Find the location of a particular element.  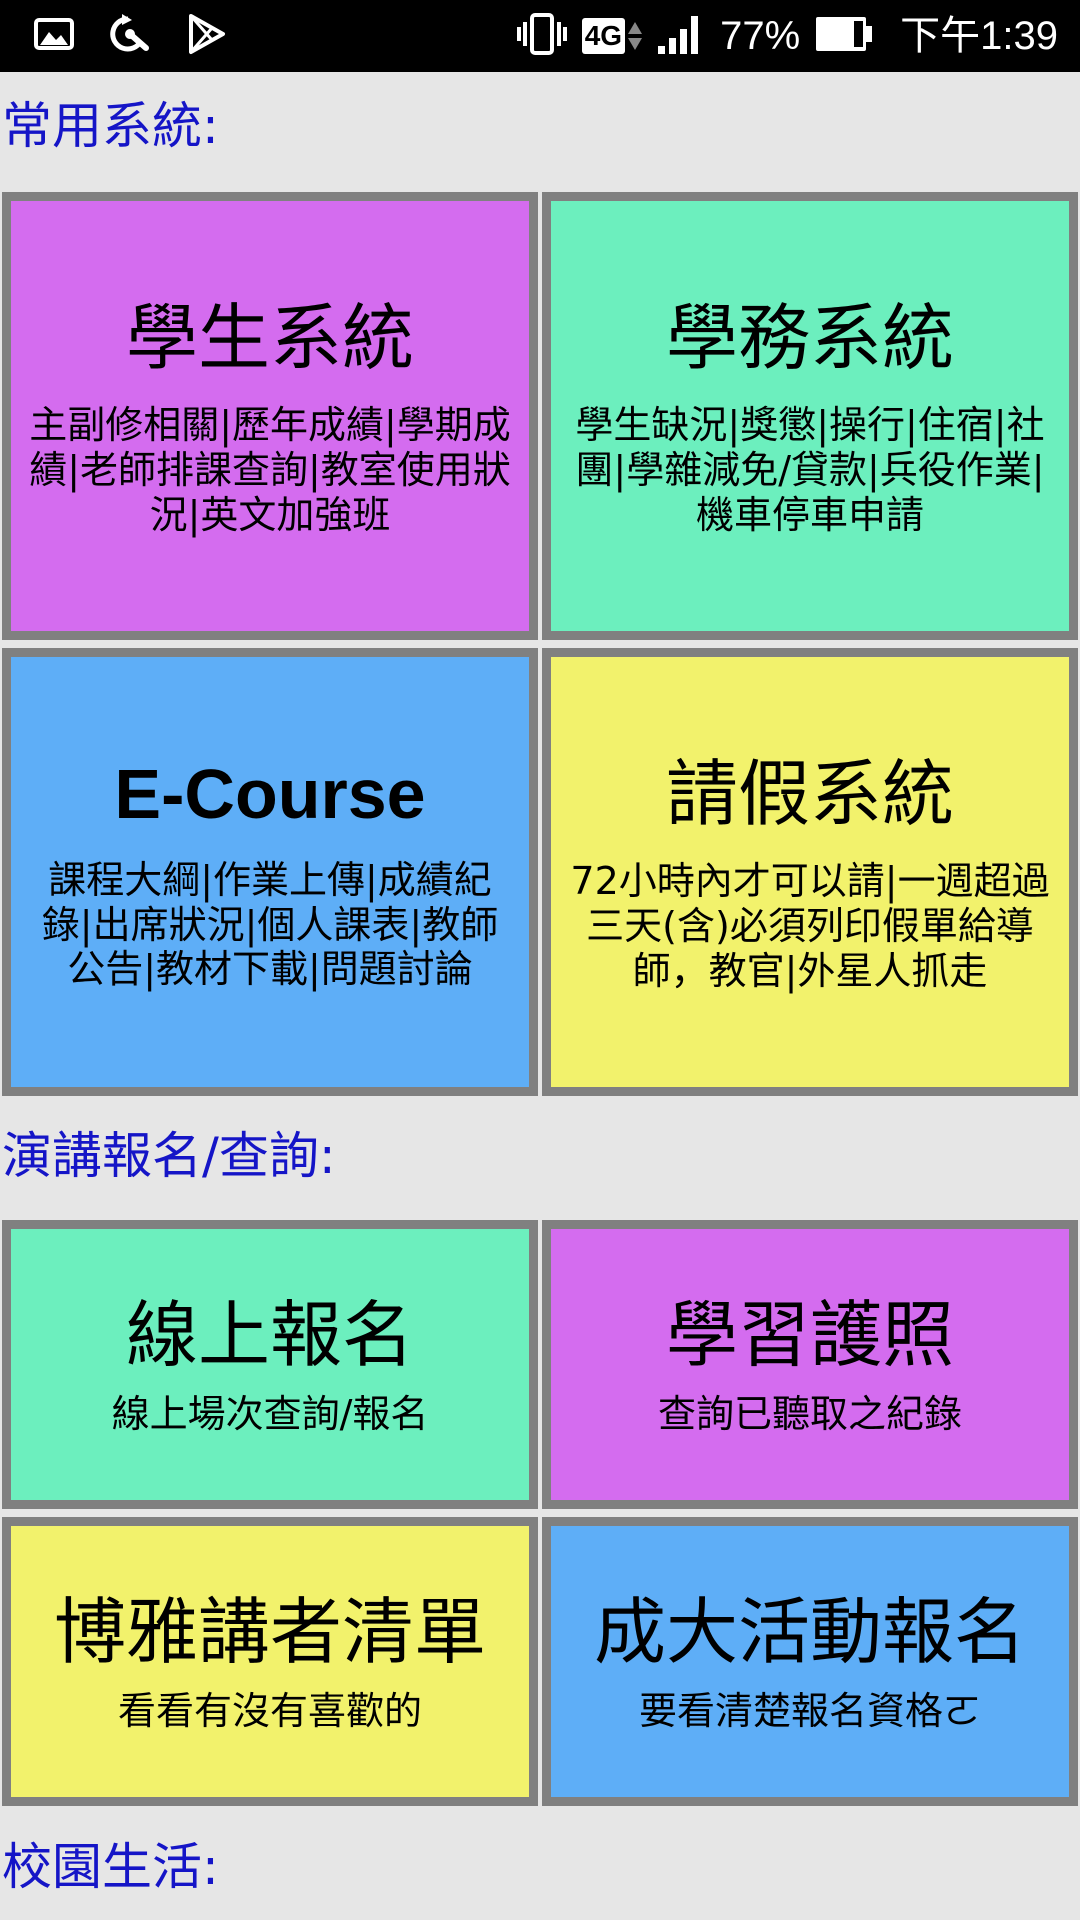

tile-online-registration: 線上報名 線上場次查詢/報名 is located at coordinates (270, 1364).